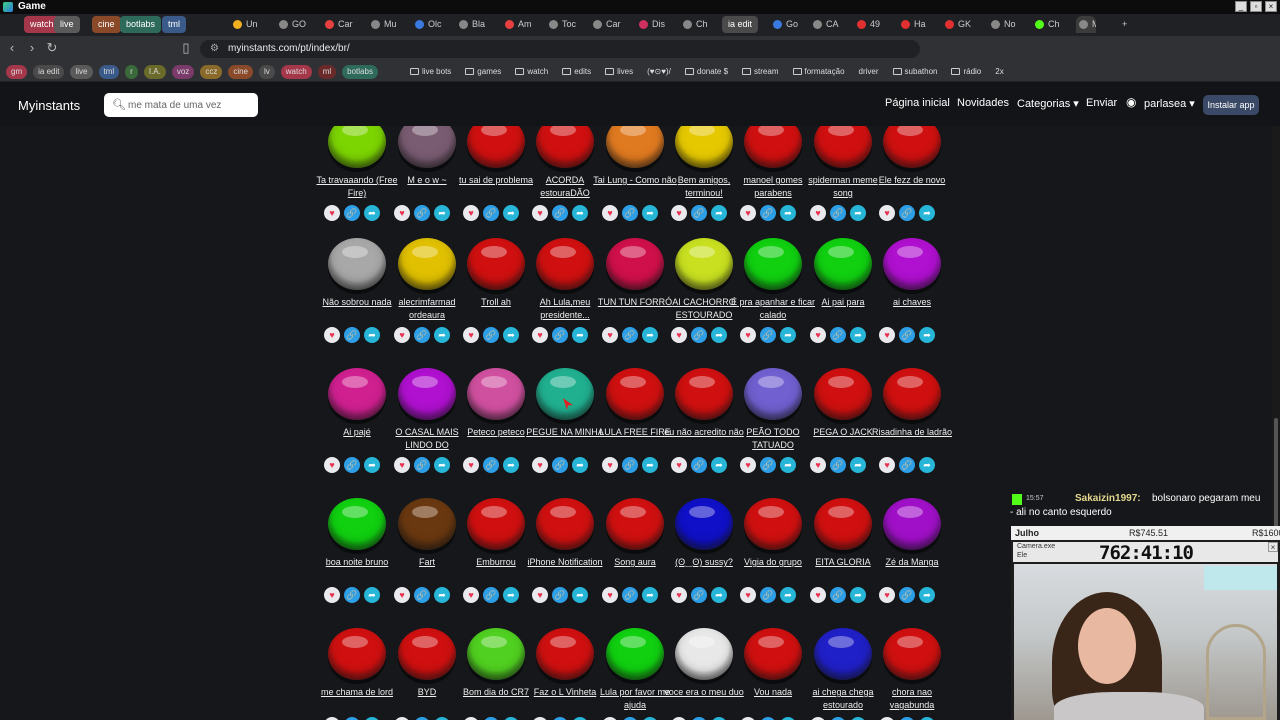 The image size is (1280, 720). Describe the element at coordinates (619, 72) in the screenshot. I see `bookmark-17: lives` at that location.